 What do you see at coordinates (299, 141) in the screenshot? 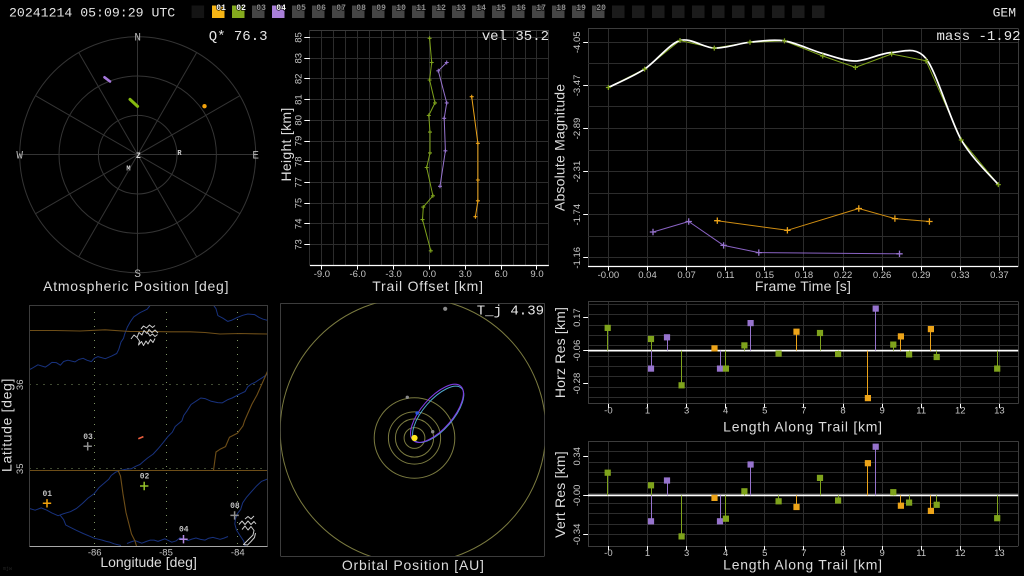
I see `svg-text: 79` at bounding box center [299, 141].